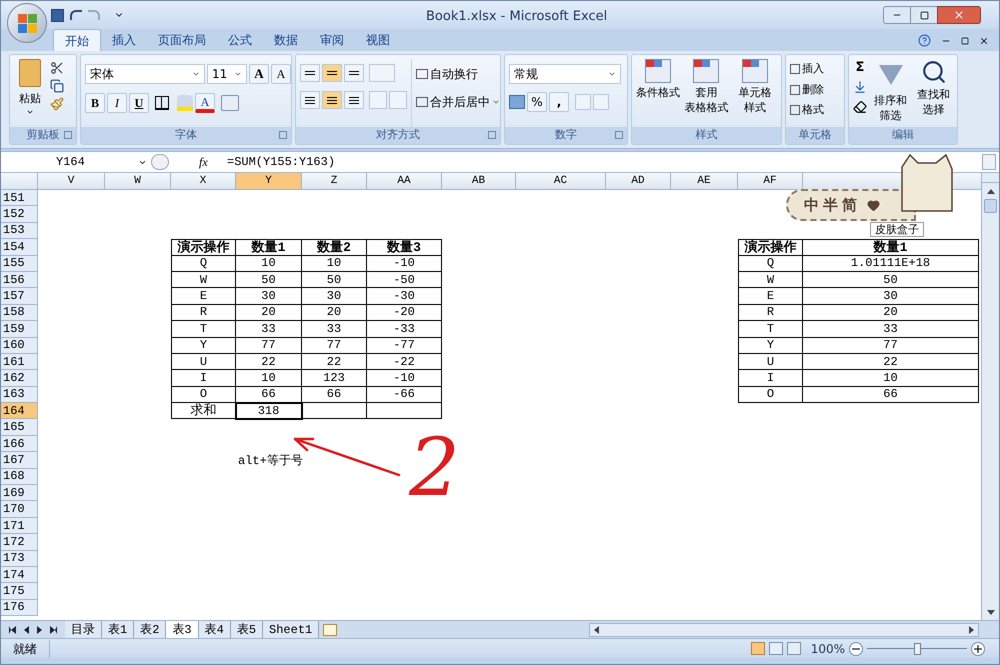 This screenshot has width=1000, height=665. What do you see at coordinates (19, 280) in the screenshot?
I see `row-header: 156` at bounding box center [19, 280].